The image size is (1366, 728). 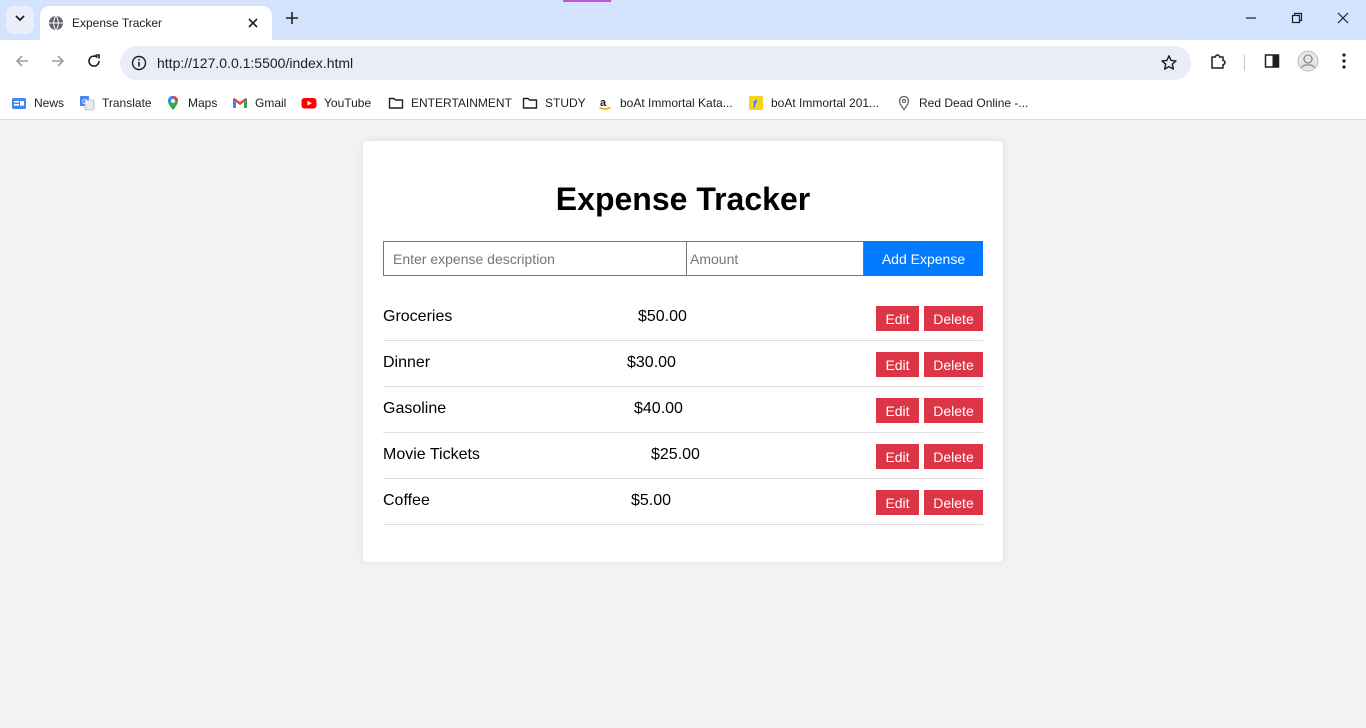 I want to click on expense-row: Coffee $5.00 Edit Delete, so click(x=683, y=502).